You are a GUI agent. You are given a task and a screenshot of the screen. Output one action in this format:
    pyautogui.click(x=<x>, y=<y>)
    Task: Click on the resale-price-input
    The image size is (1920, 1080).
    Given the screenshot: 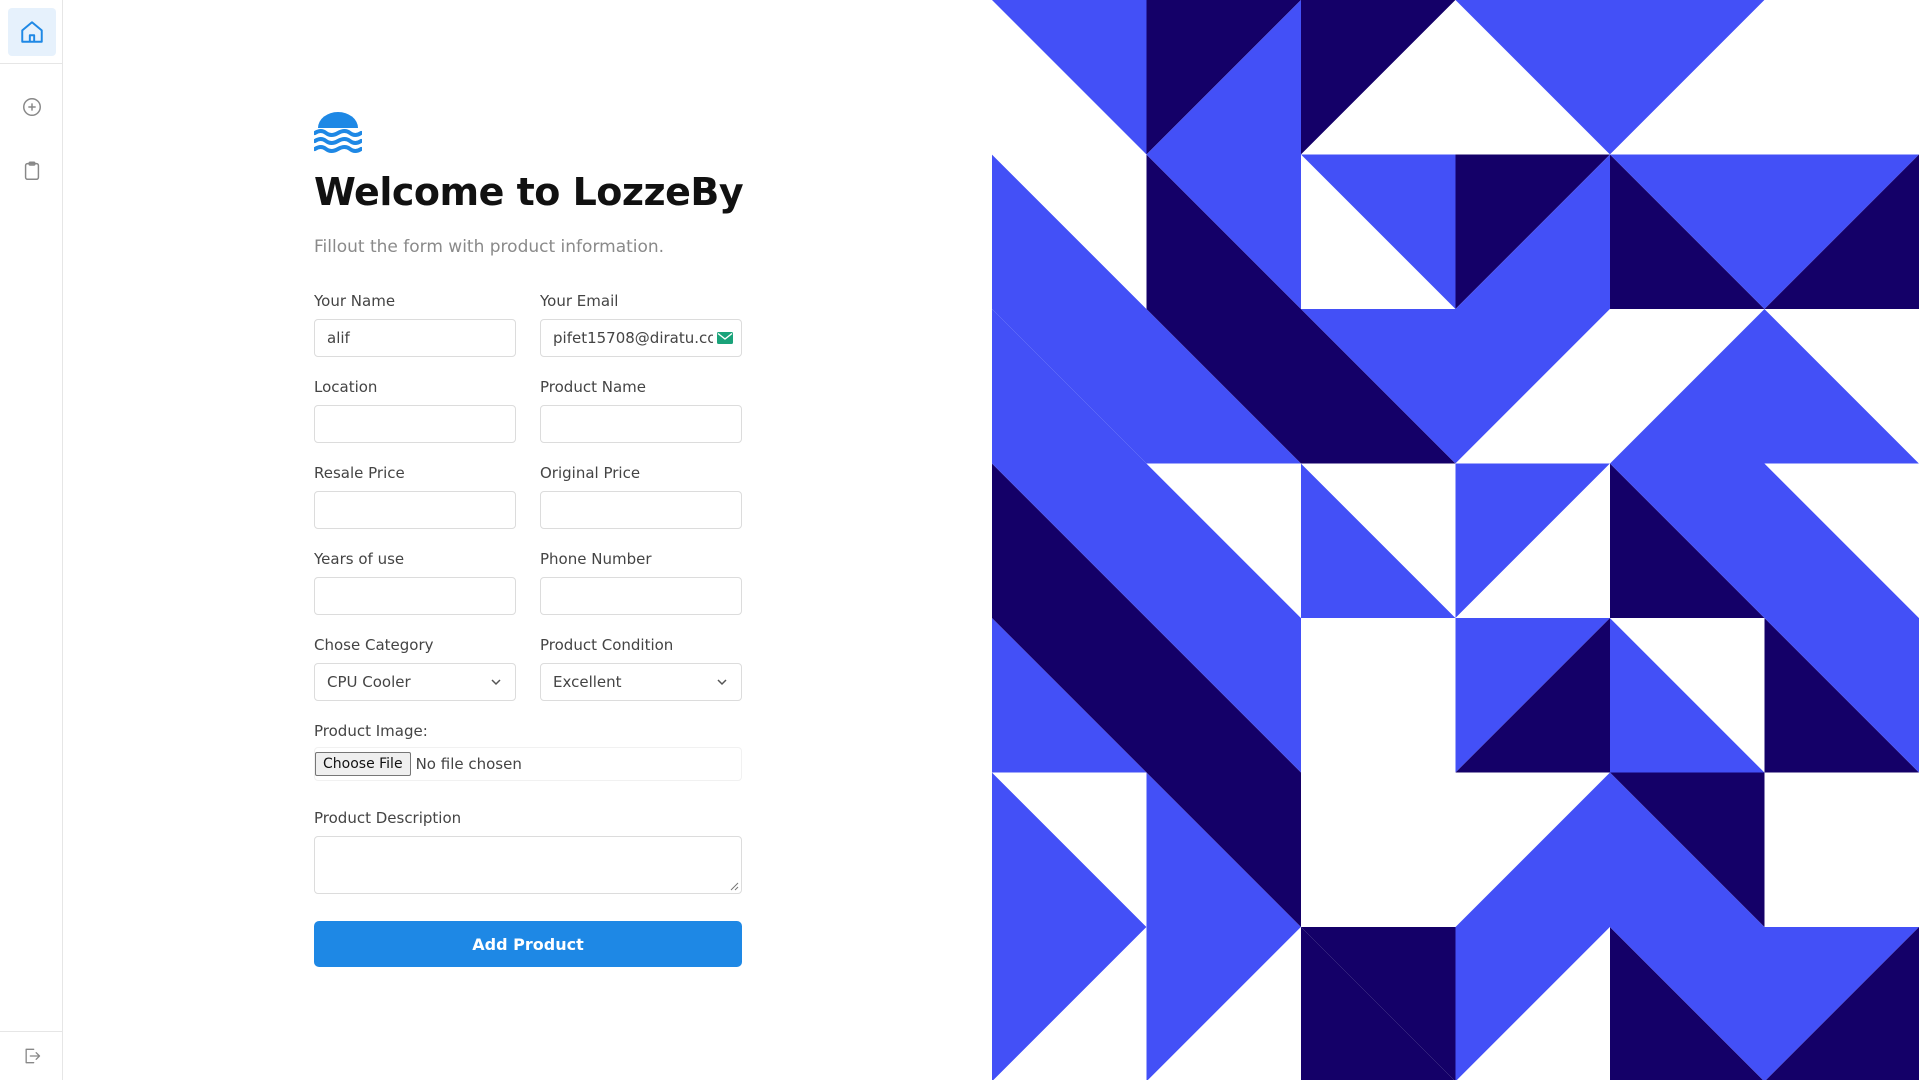 What is the action you would take?
    pyautogui.click(x=415, y=510)
    